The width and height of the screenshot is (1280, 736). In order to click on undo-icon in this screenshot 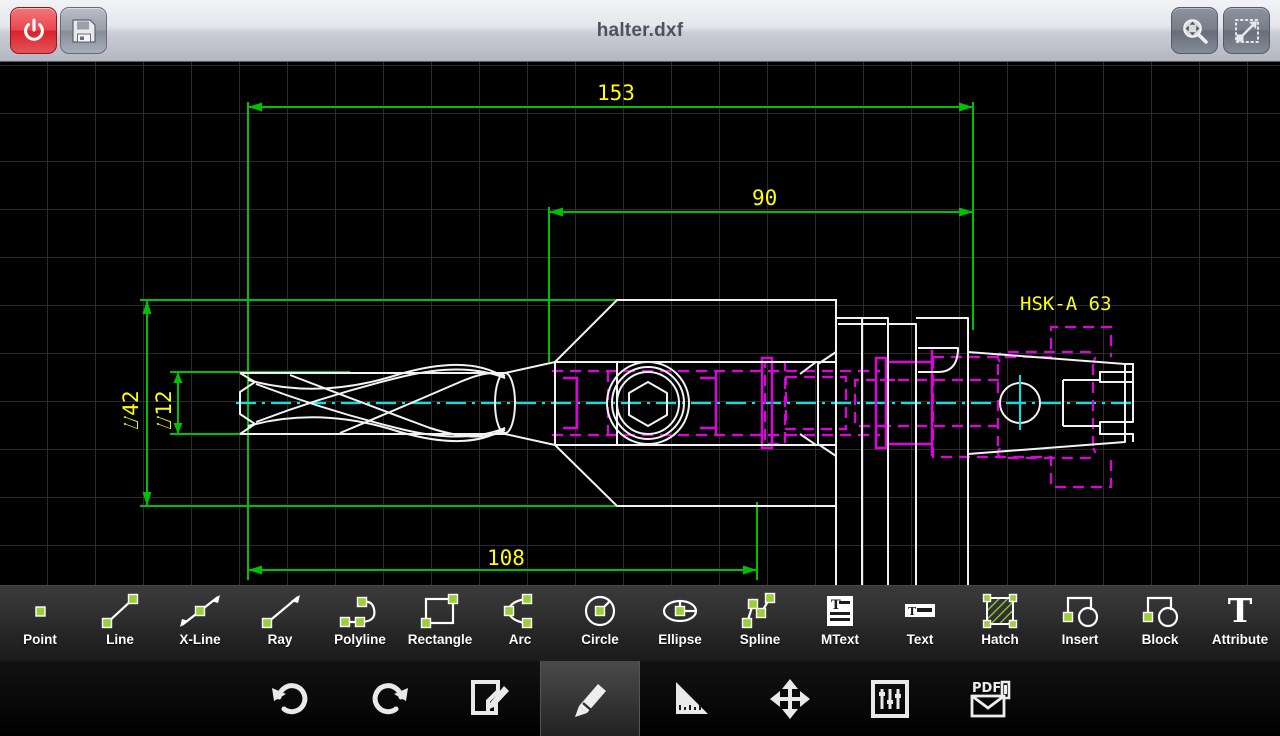, I will do `click(290, 698)`.